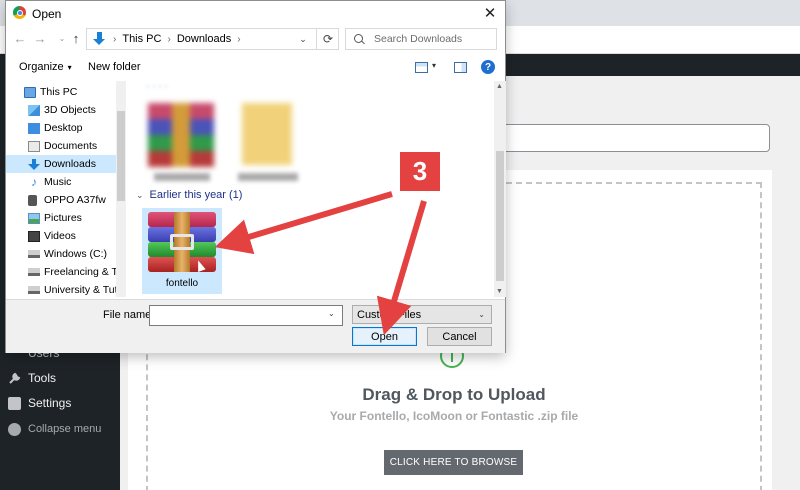 The height and width of the screenshot is (490, 800). Describe the element at coordinates (61, 182) in the screenshot. I see `sidebar-item-music: ♪ Music` at that location.